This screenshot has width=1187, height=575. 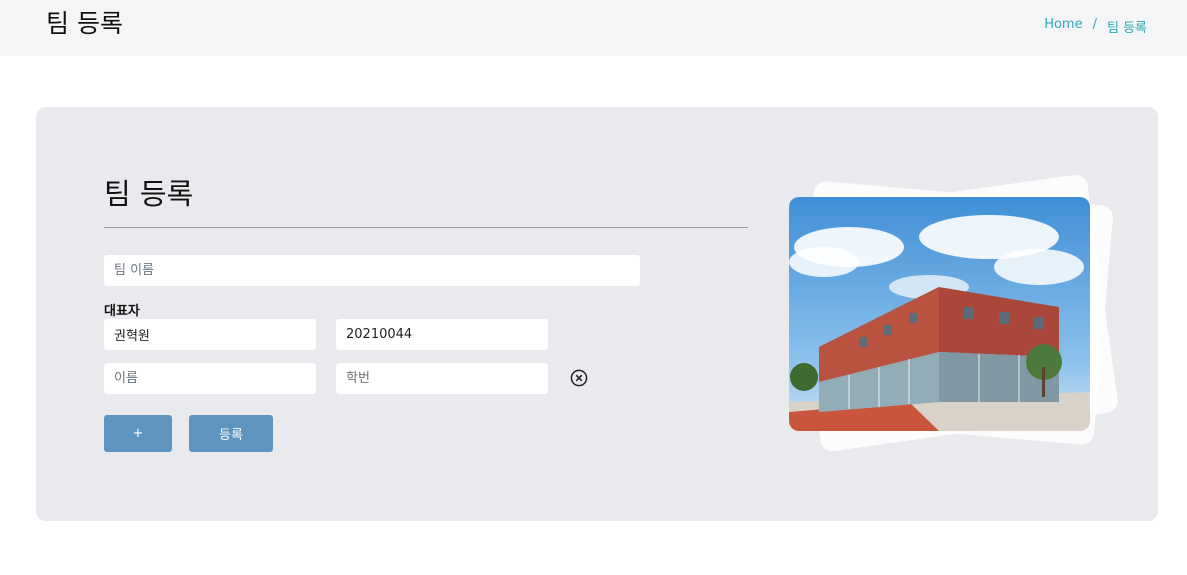 I want to click on campus-building-photo, so click(x=939, y=314).